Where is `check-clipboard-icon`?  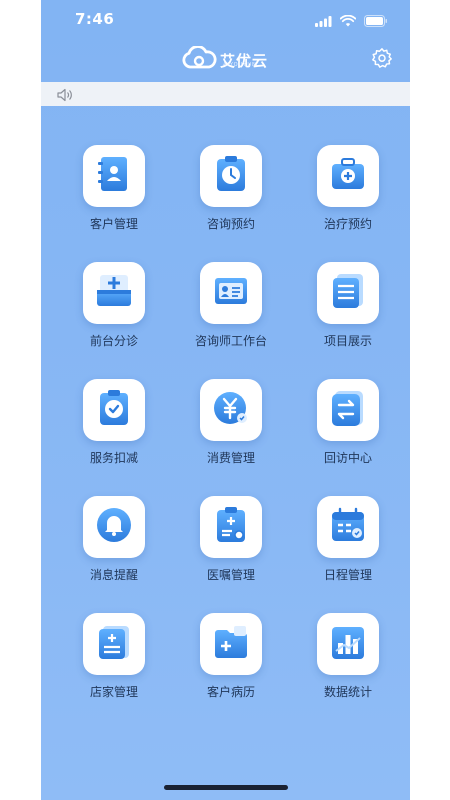 check-clipboard-icon is located at coordinates (114, 410).